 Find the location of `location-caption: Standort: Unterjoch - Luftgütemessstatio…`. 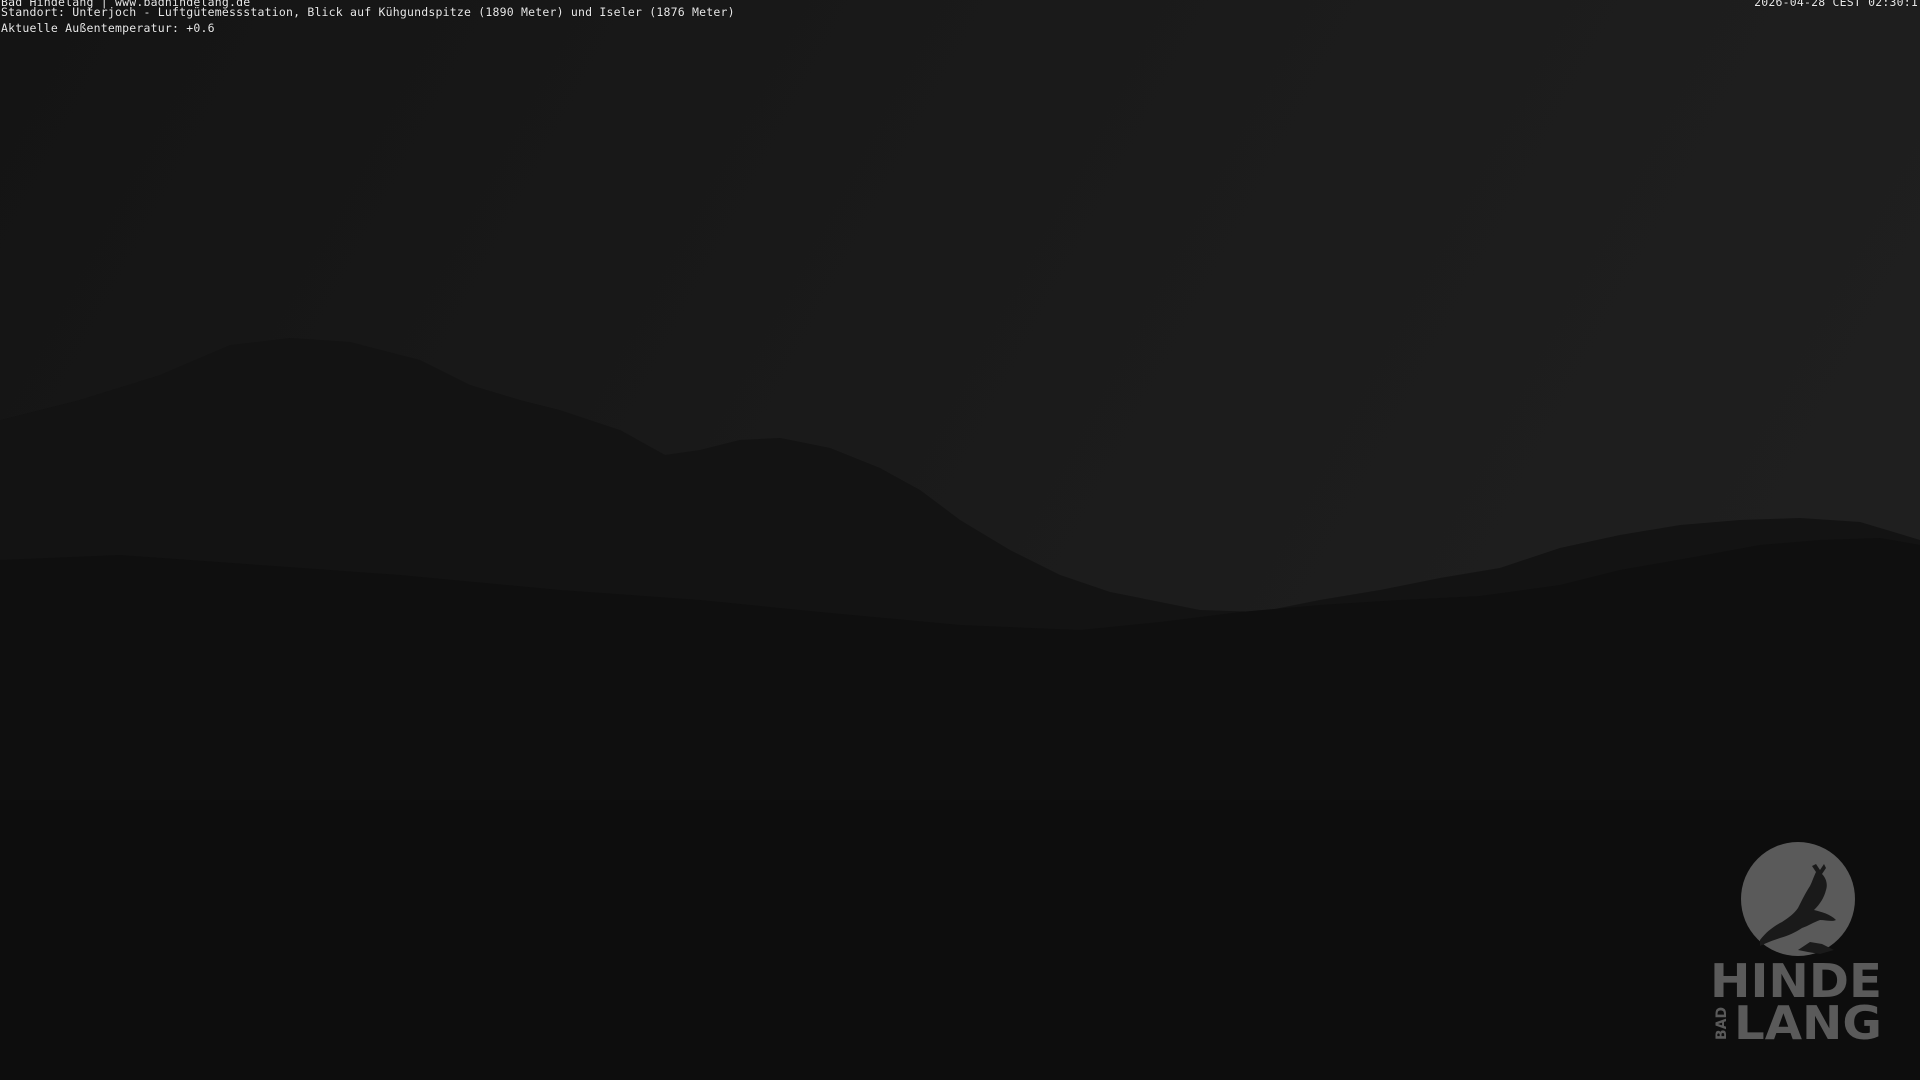

location-caption: Standort: Unterjoch - Luftgütemessstatio… is located at coordinates (368, 12).